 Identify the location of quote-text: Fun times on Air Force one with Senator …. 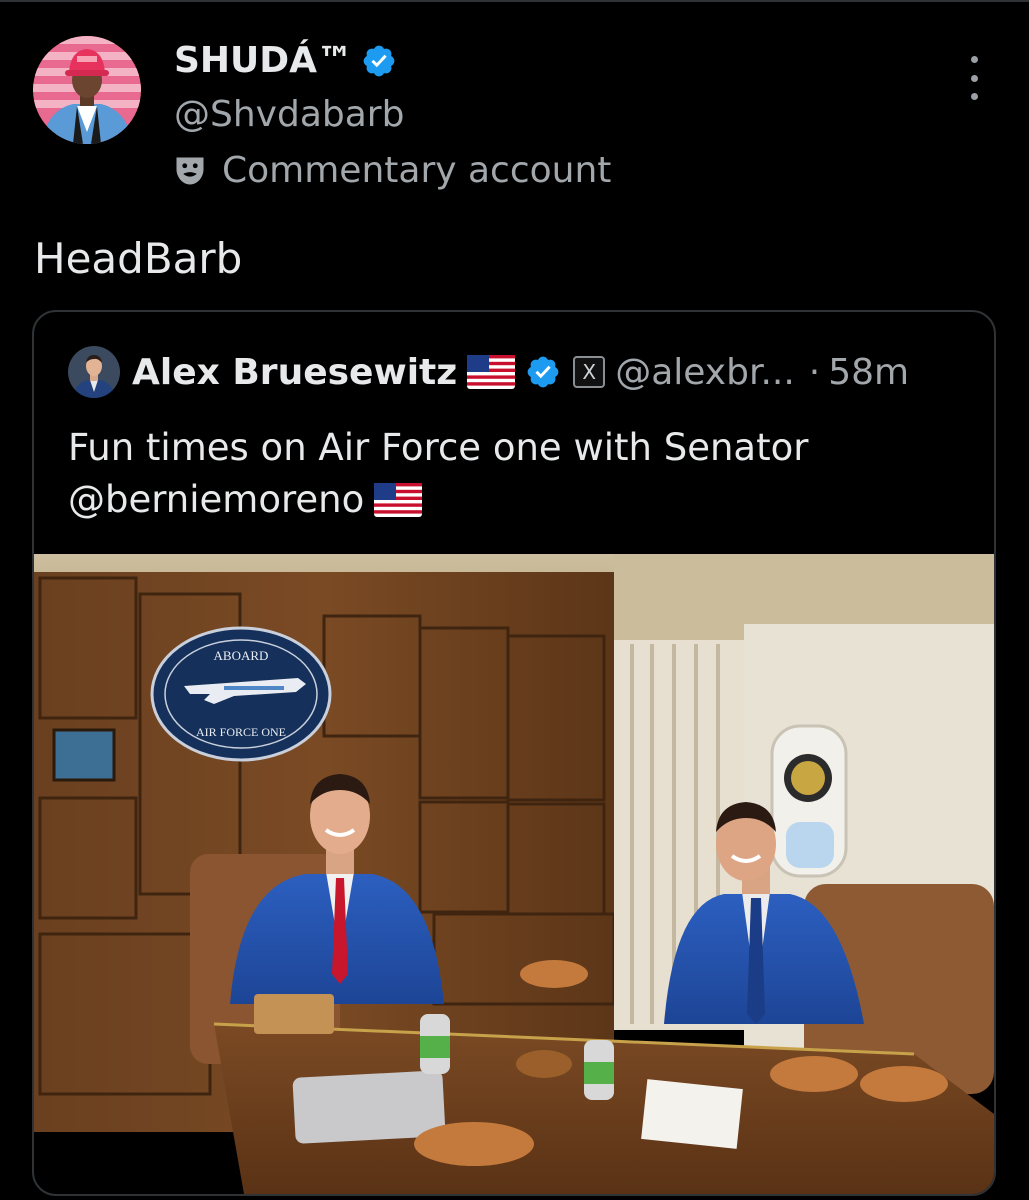
(518, 474).